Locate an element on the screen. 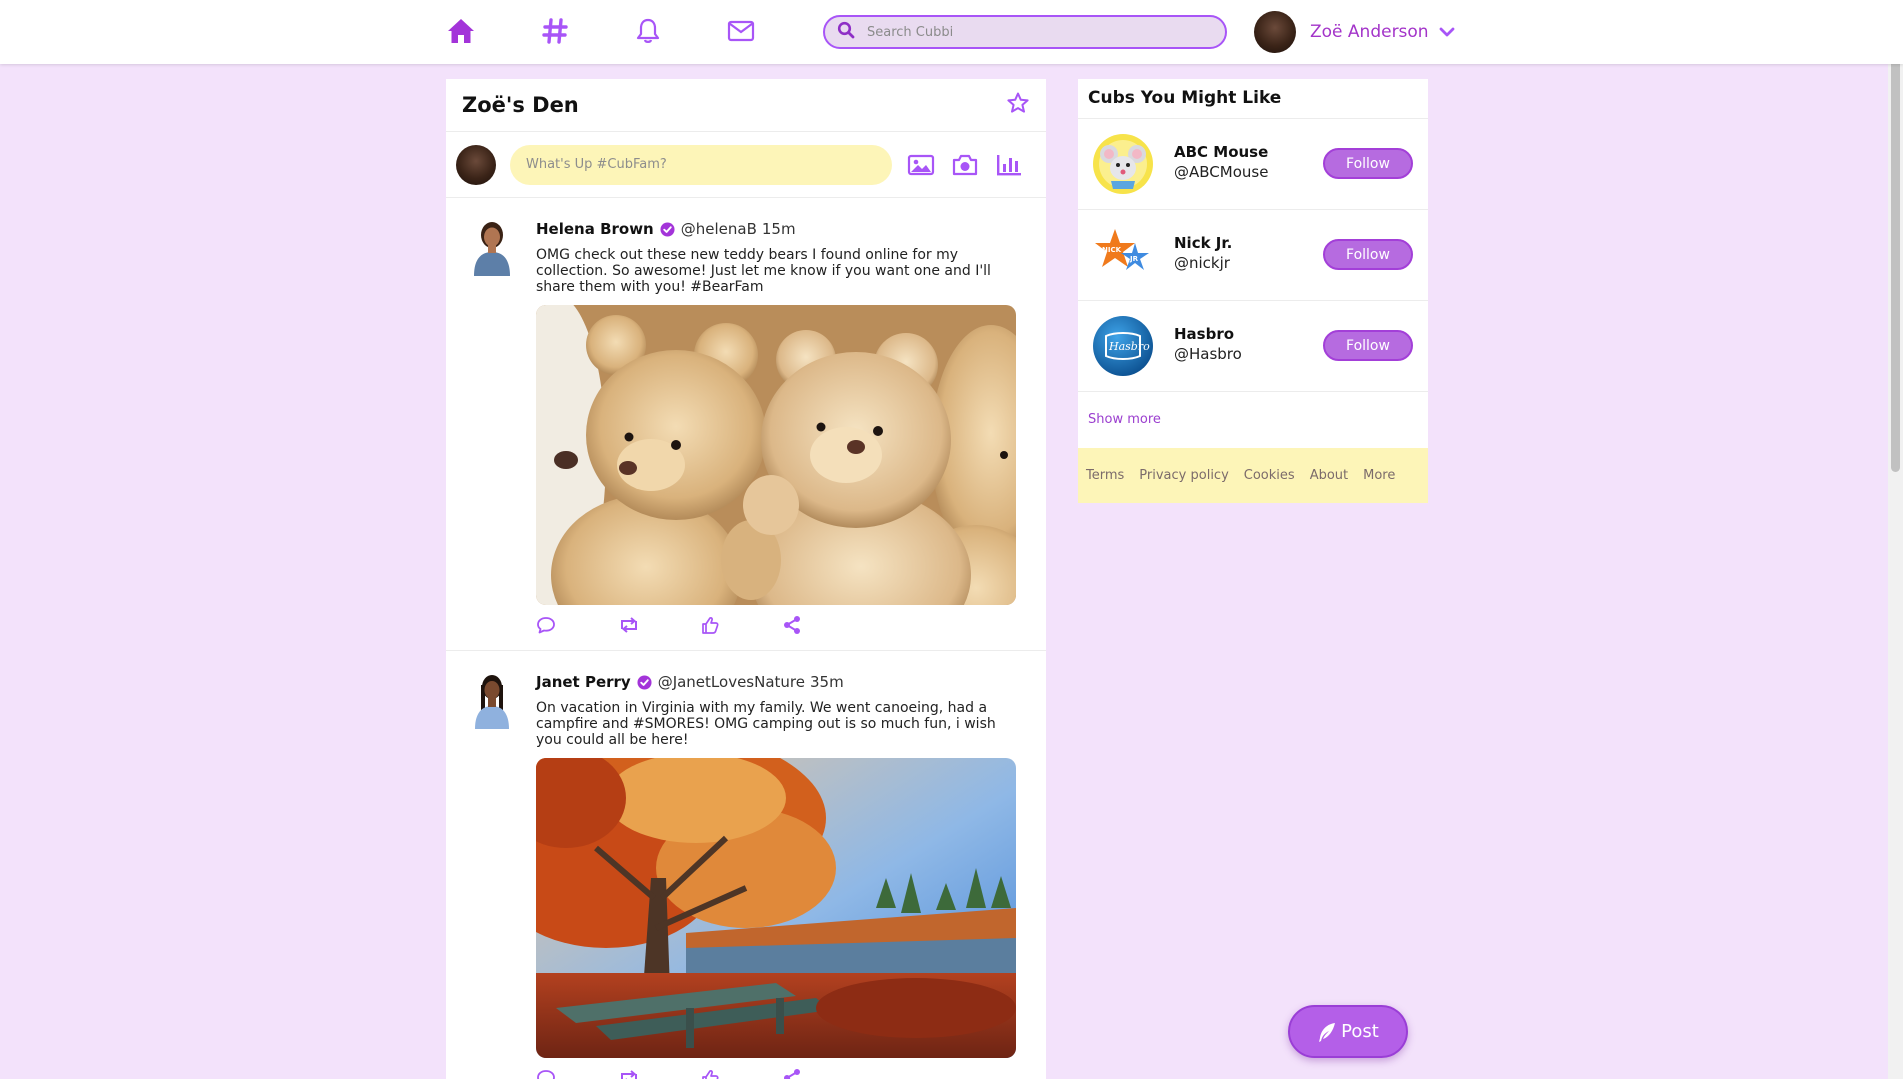 Image resolution: width=1903 pixels, height=1079 pixels. footer-link-about: About is located at coordinates (1329, 475).